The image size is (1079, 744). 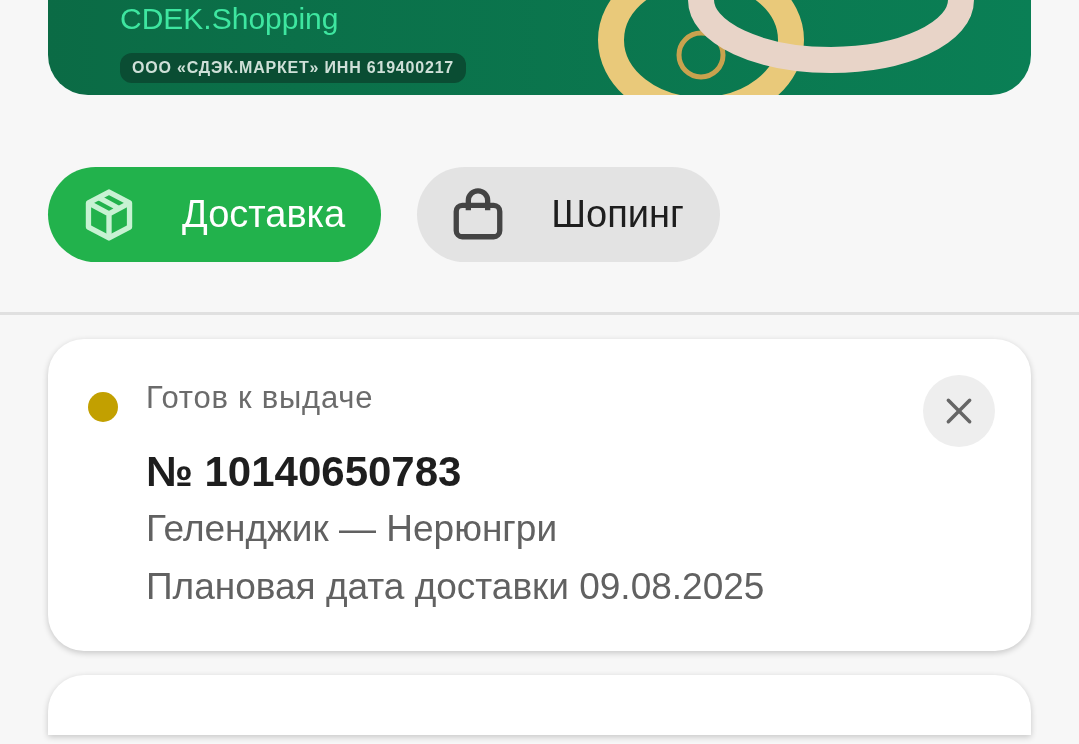 I want to click on order-number: № 10140650783, so click(x=304, y=471).